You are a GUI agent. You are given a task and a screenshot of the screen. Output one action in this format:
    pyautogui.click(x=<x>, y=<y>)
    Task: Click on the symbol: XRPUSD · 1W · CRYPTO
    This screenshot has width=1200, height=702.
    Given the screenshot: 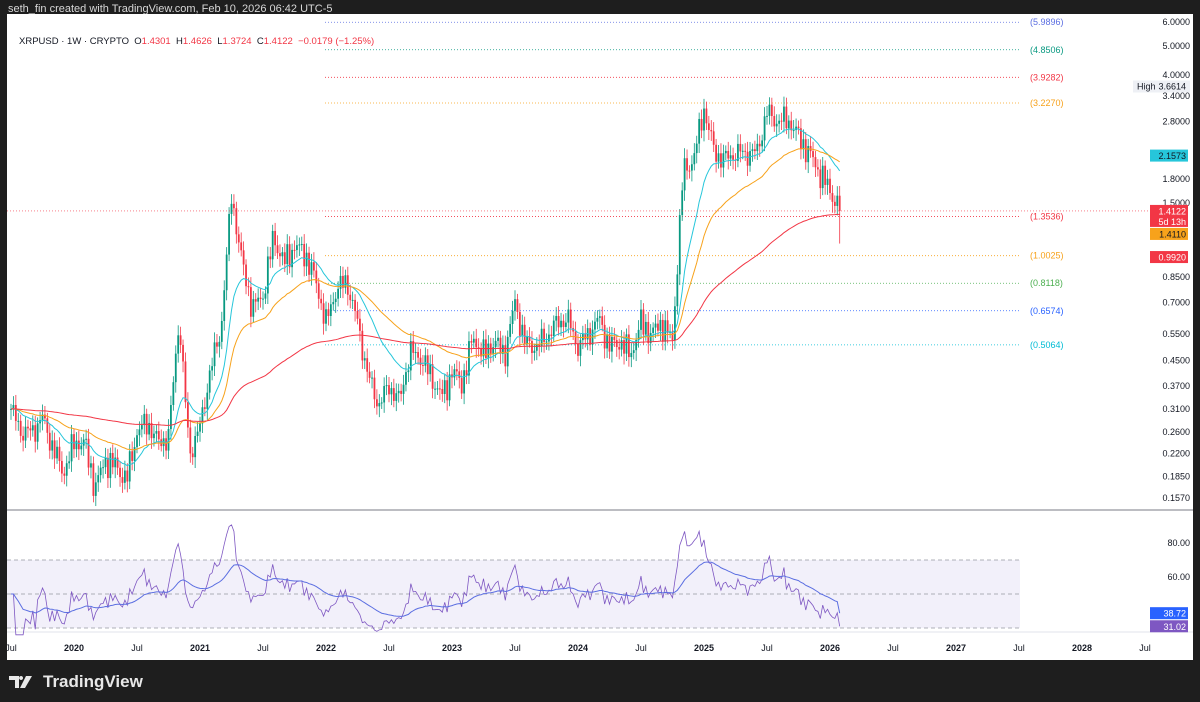 What is the action you would take?
    pyautogui.click(x=74, y=41)
    